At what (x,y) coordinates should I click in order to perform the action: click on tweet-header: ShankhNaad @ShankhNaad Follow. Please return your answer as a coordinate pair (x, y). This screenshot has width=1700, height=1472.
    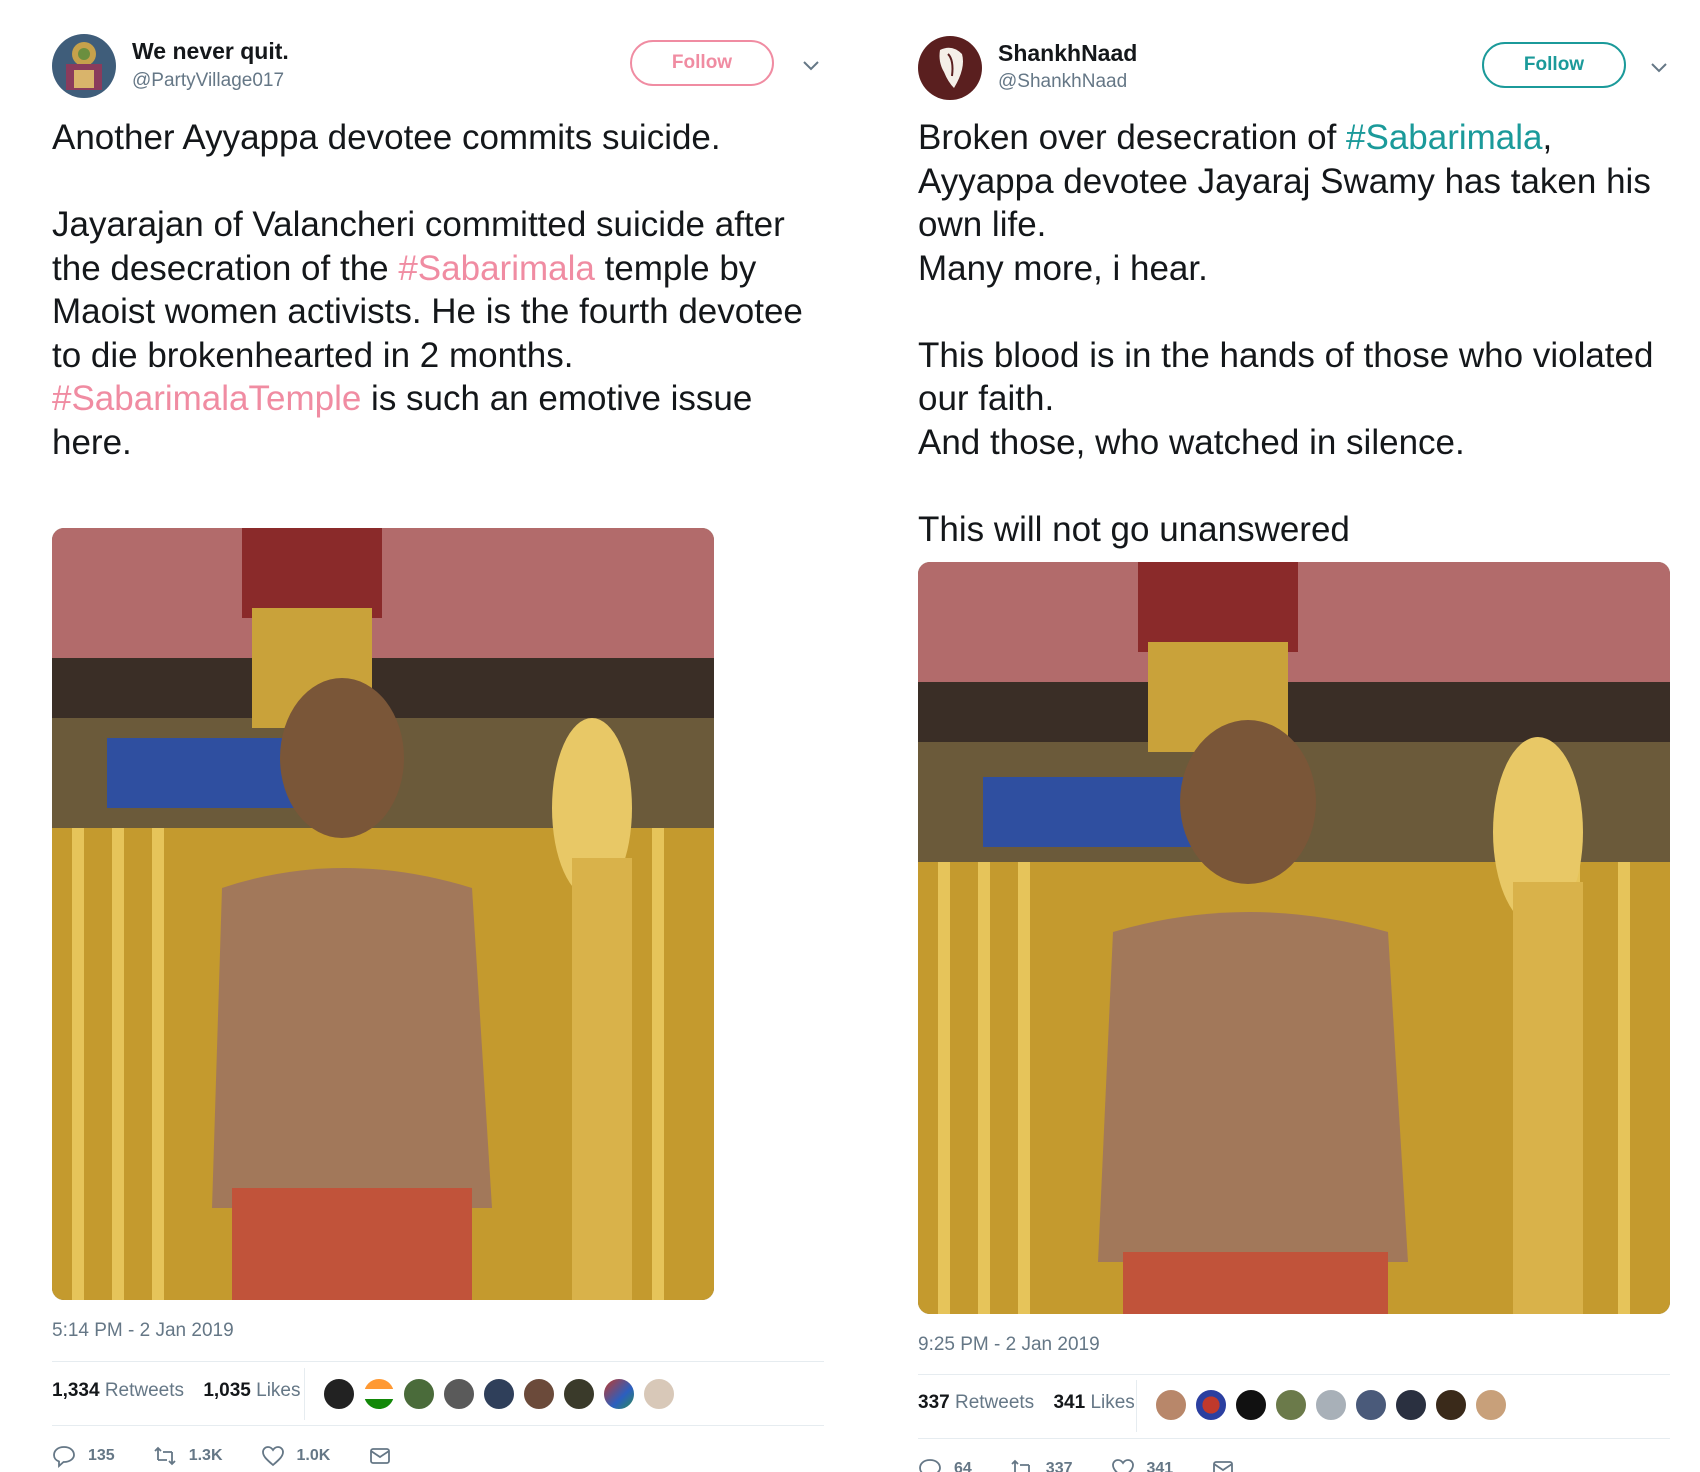
    Looking at the image, I should click on (1294, 54).